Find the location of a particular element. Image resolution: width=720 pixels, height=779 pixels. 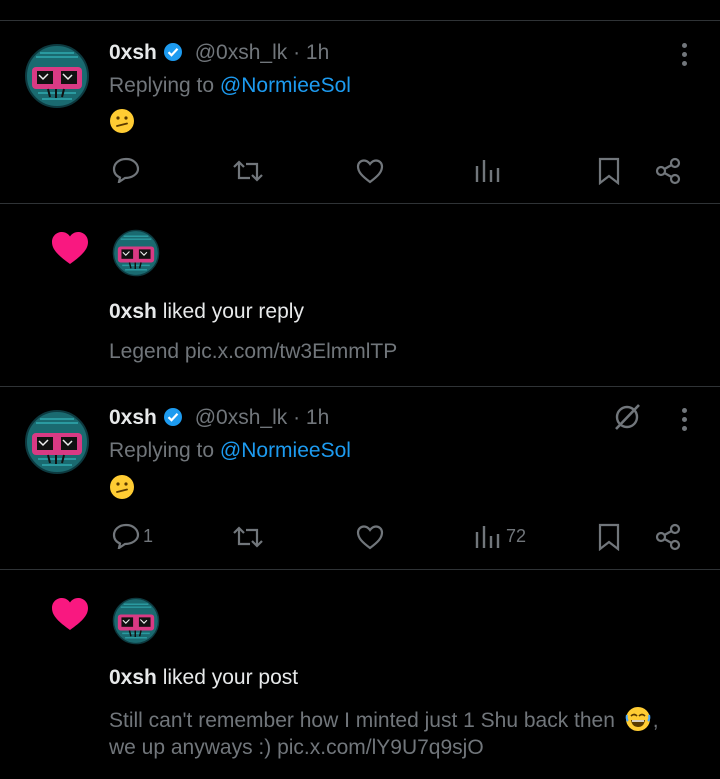

views-count: 72 is located at coordinates (516, 535).